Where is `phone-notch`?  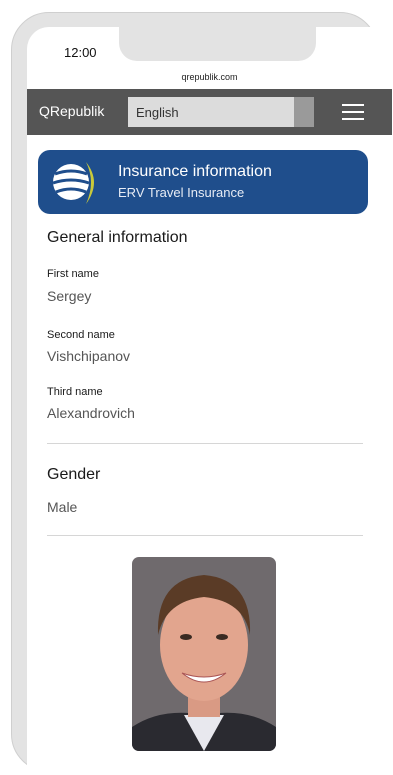 phone-notch is located at coordinates (217, 44).